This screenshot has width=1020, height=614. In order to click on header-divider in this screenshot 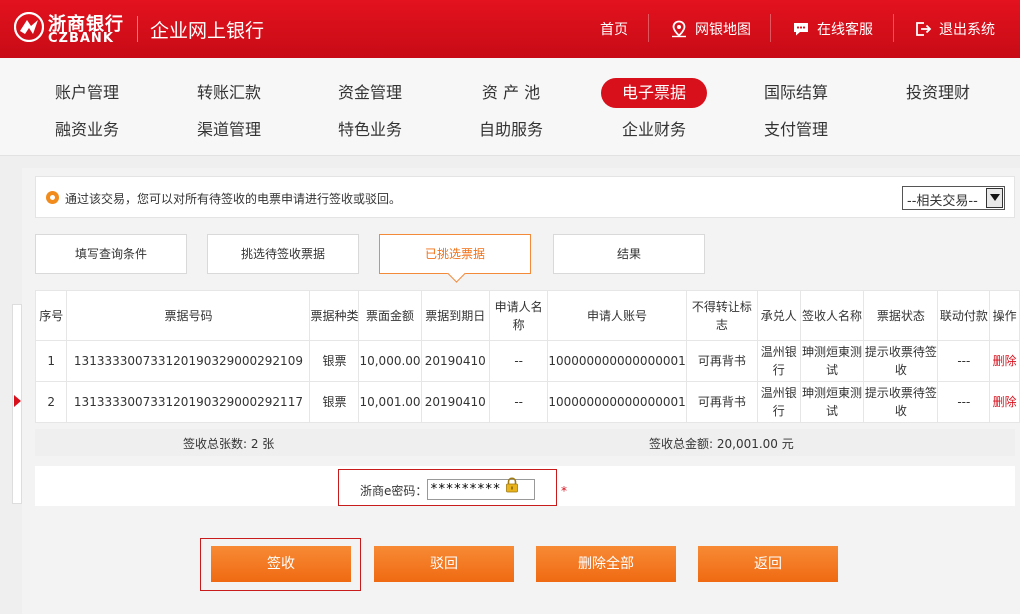, I will do `click(137, 29)`.